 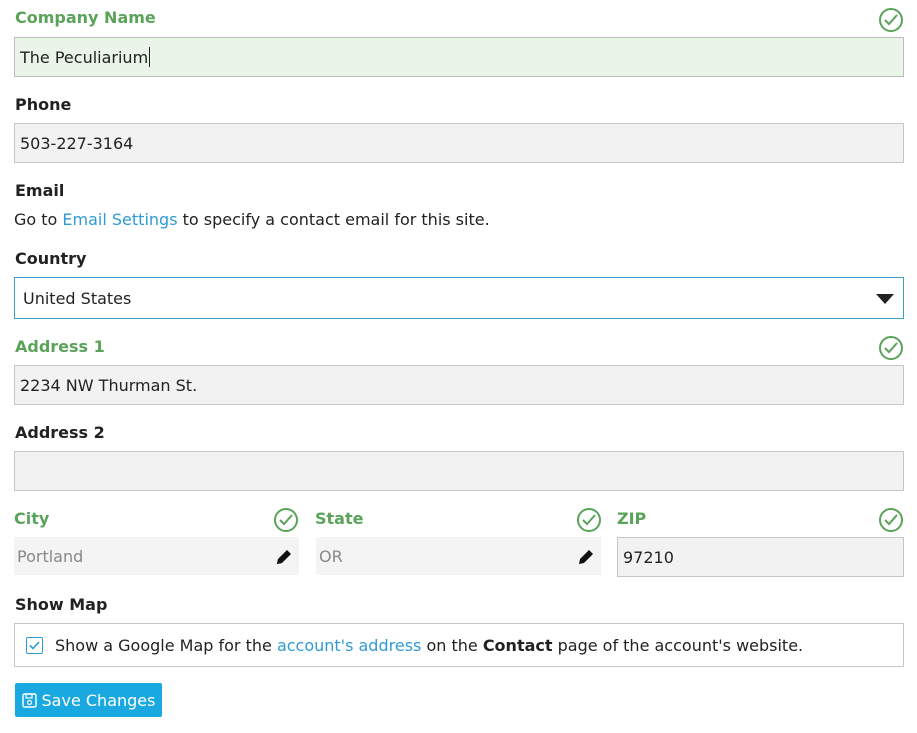 I want to click on address1-value: 2234 NW Thurman St., so click(x=109, y=385).